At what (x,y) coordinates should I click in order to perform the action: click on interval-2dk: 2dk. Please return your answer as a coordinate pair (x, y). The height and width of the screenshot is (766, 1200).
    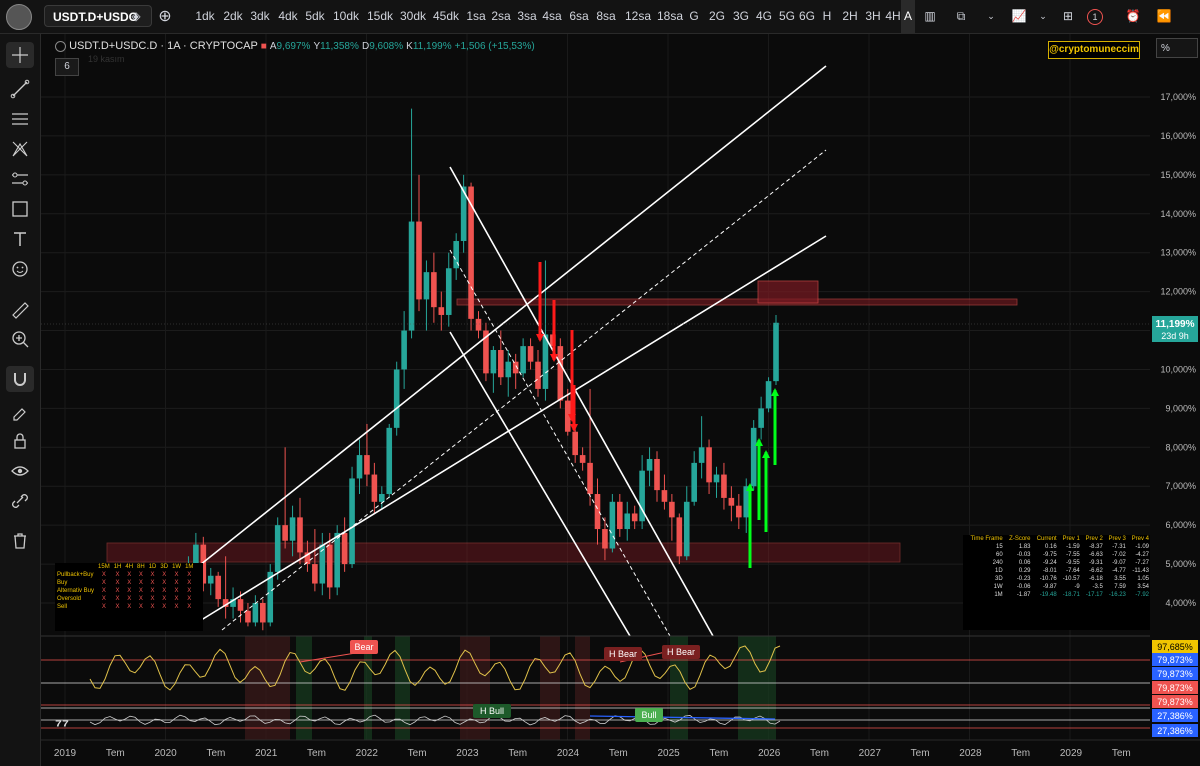
    Looking at the image, I should click on (233, 16).